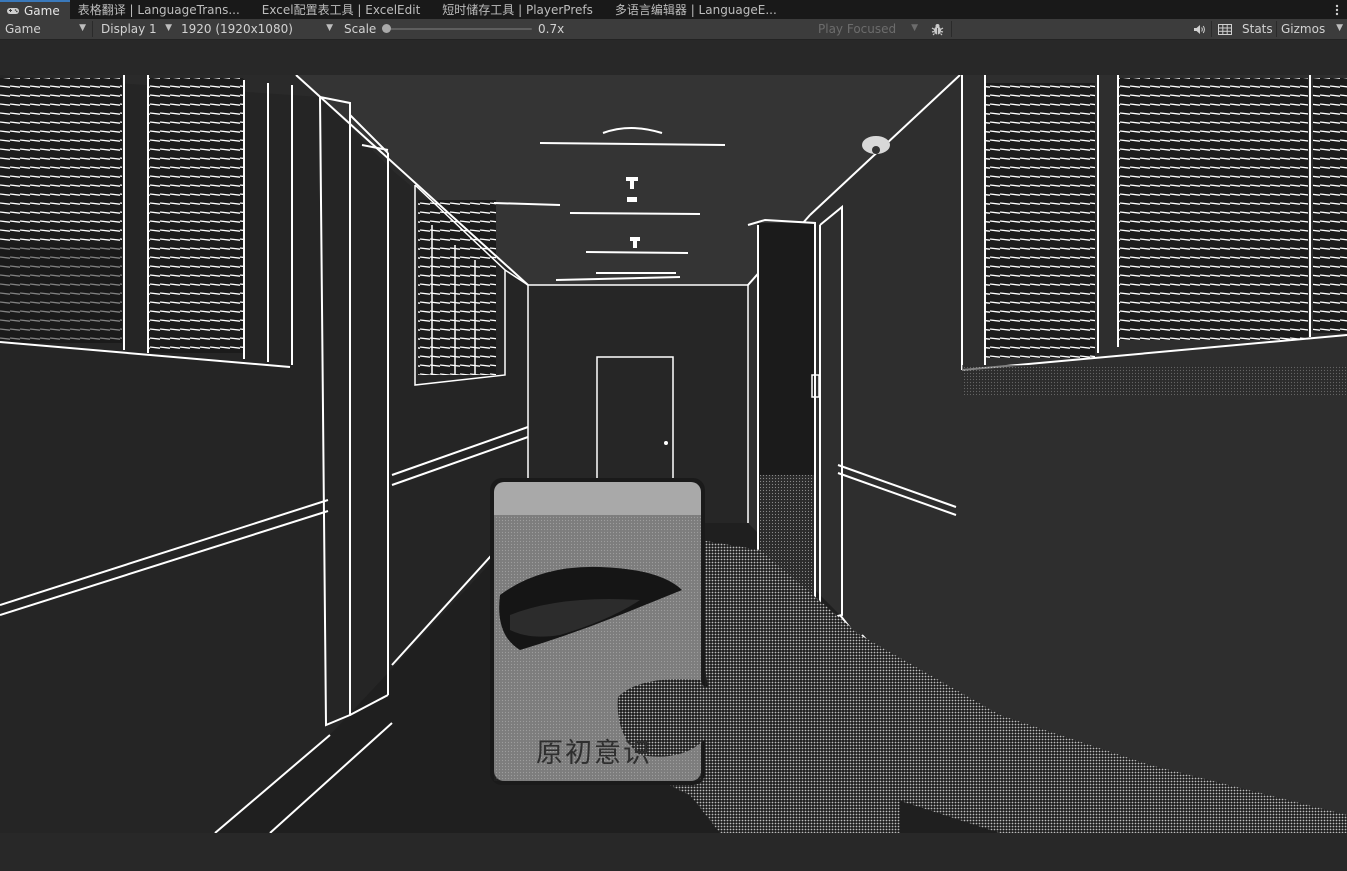 Image resolution: width=1347 pixels, height=871 pixels. What do you see at coordinates (23, 29) in the screenshot?
I see `view-mode-label: Game` at bounding box center [23, 29].